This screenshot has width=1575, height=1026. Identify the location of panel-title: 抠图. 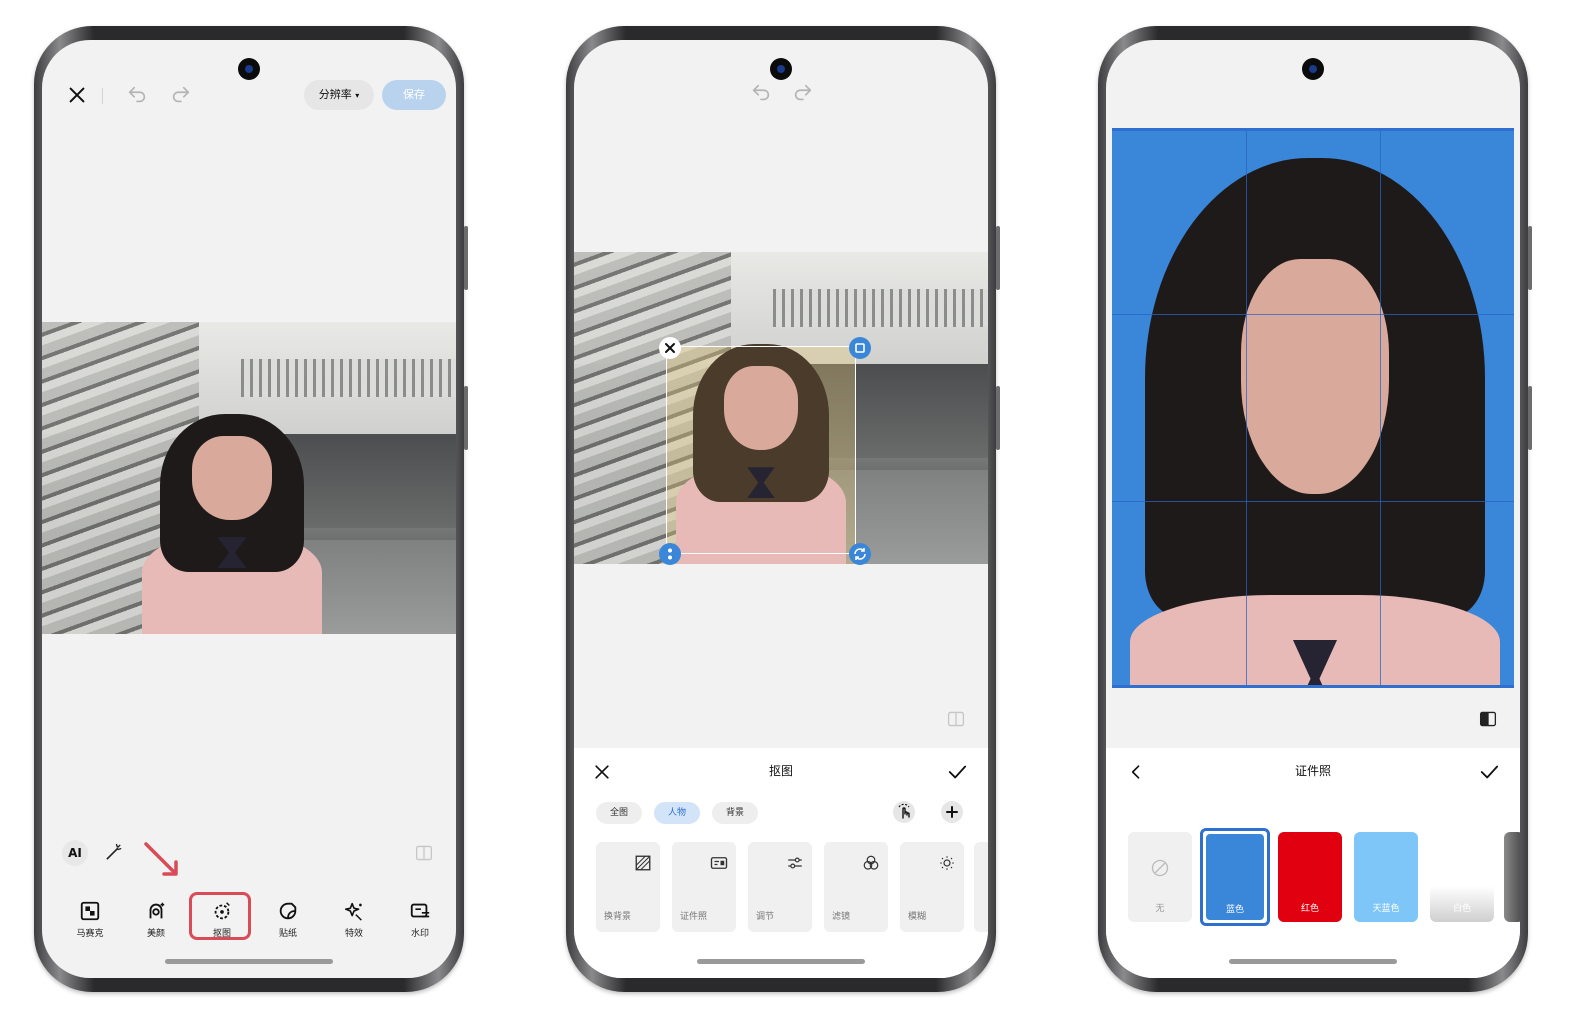
(780, 771).